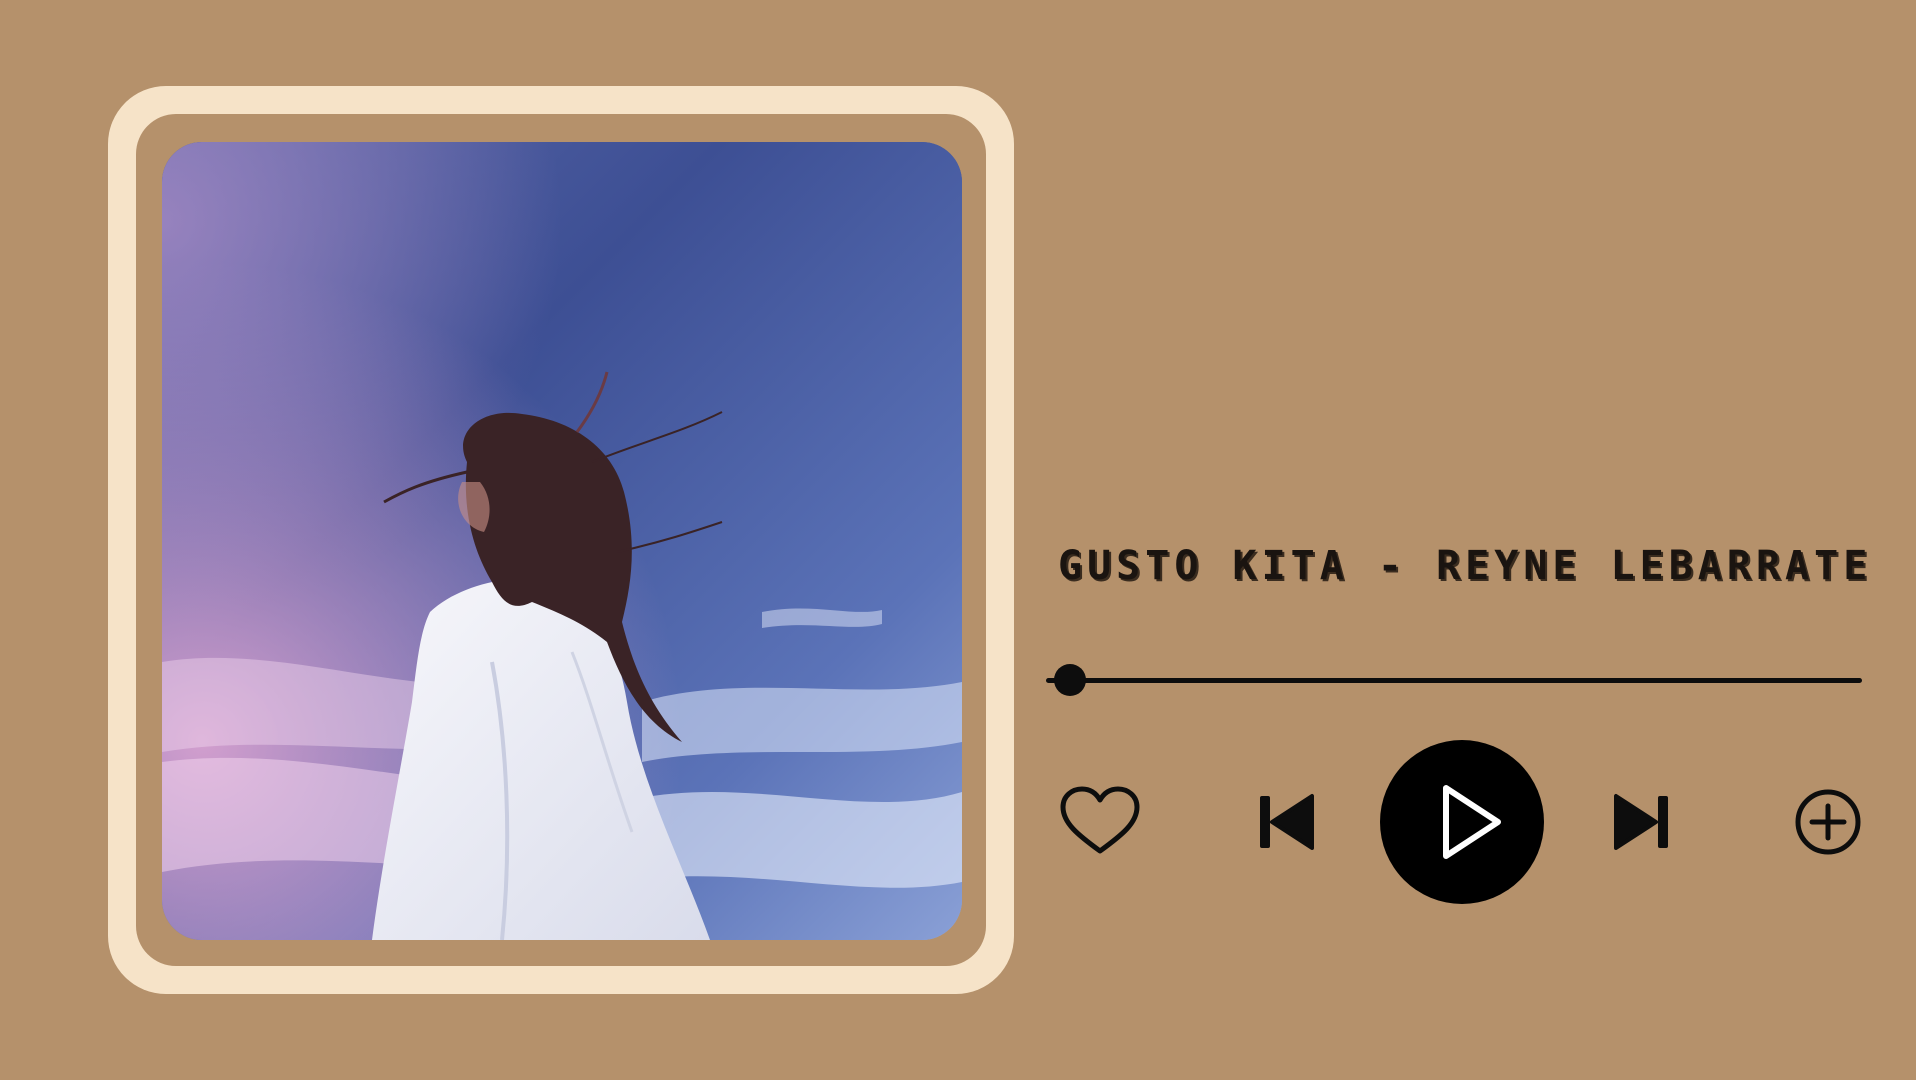 The height and width of the screenshot is (1080, 1916). What do you see at coordinates (1465, 566) in the screenshot?
I see `track-title: GUSTO KITA - REYNE LEBARRATE` at bounding box center [1465, 566].